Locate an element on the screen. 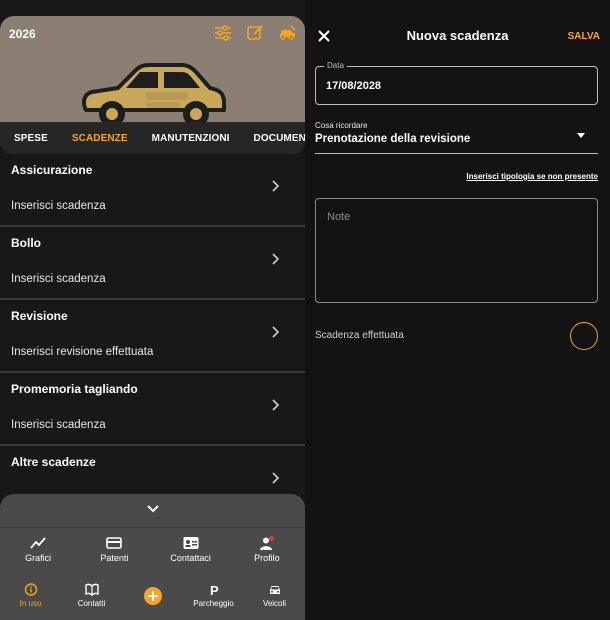  notes-field: Note is located at coordinates (456, 250).